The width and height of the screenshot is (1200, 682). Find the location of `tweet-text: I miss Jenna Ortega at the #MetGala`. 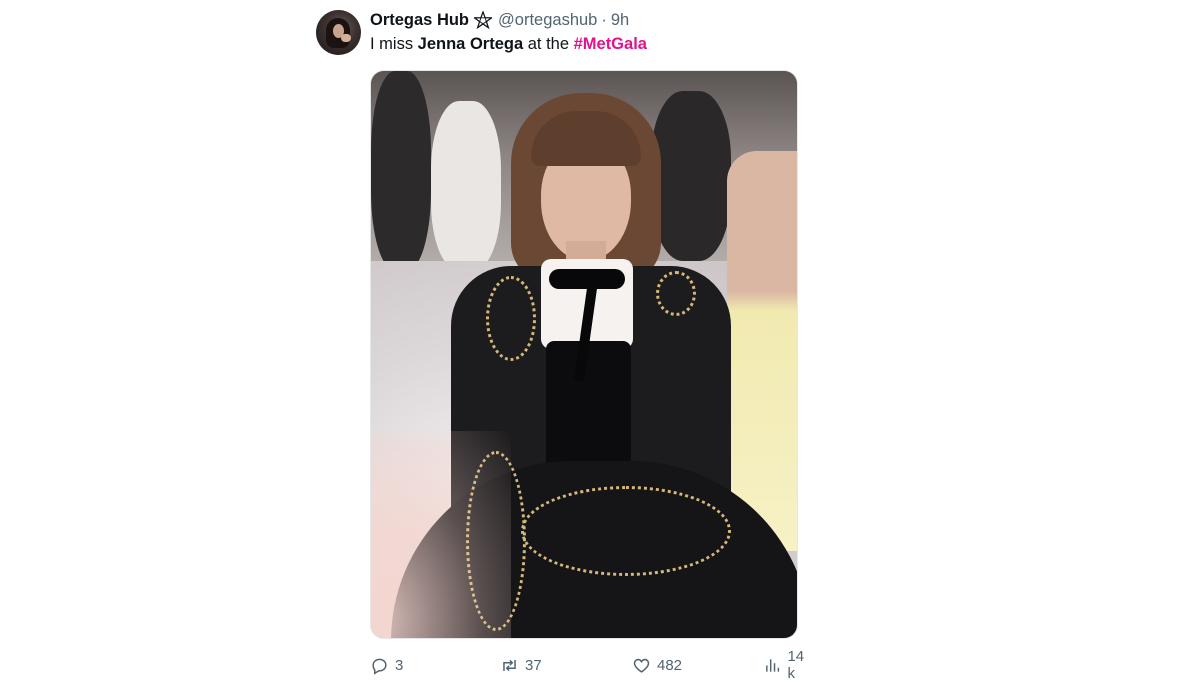

tweet-text: I miss Jenna Ortega at the #MetGala is located at coordinates (508, 44).